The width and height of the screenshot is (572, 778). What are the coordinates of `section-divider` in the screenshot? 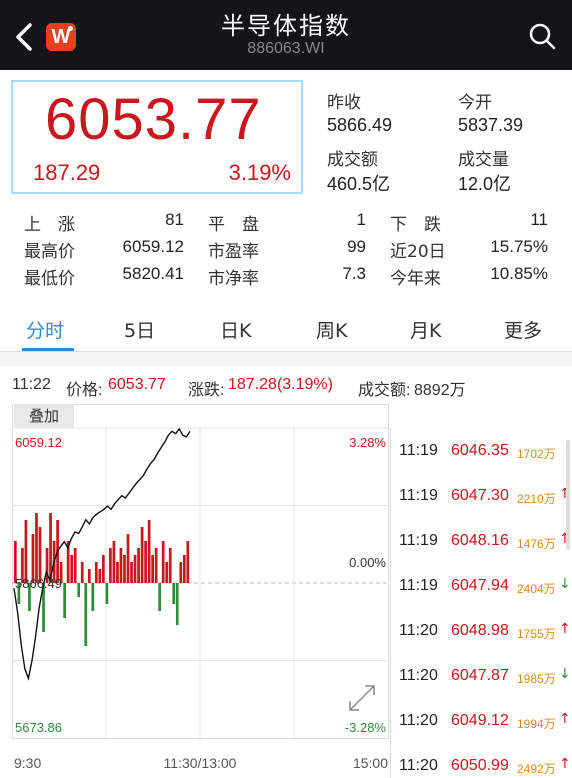 It's located at (286, 359).